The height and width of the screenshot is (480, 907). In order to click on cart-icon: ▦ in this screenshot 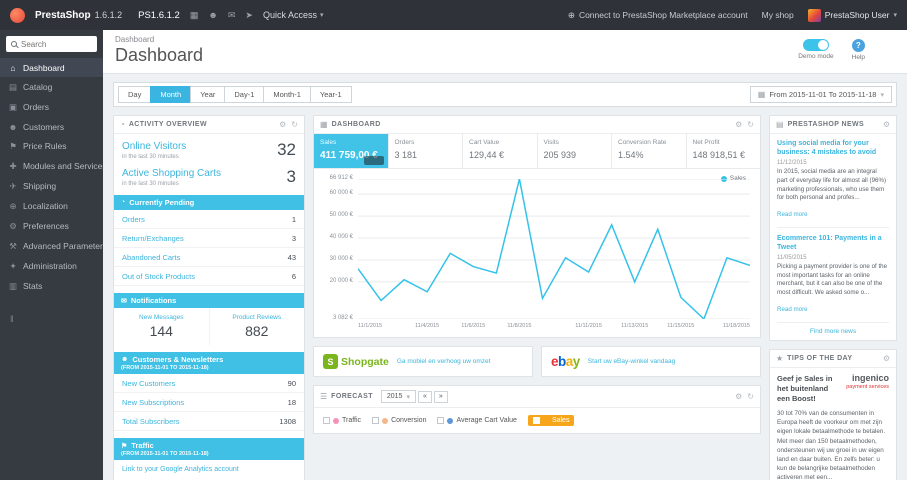, I will do `click(194, 15)`.